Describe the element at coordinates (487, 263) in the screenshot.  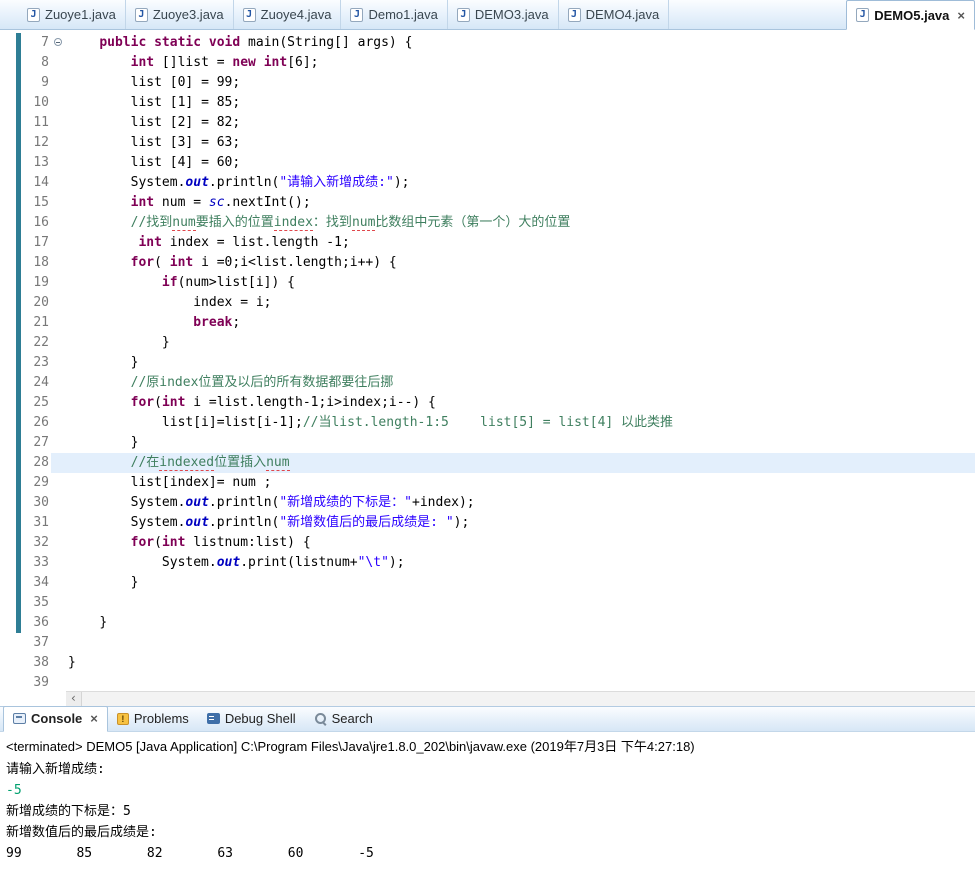
I see `code-line: 18 for( int i =0;i<list.length;i++) {` at that location.